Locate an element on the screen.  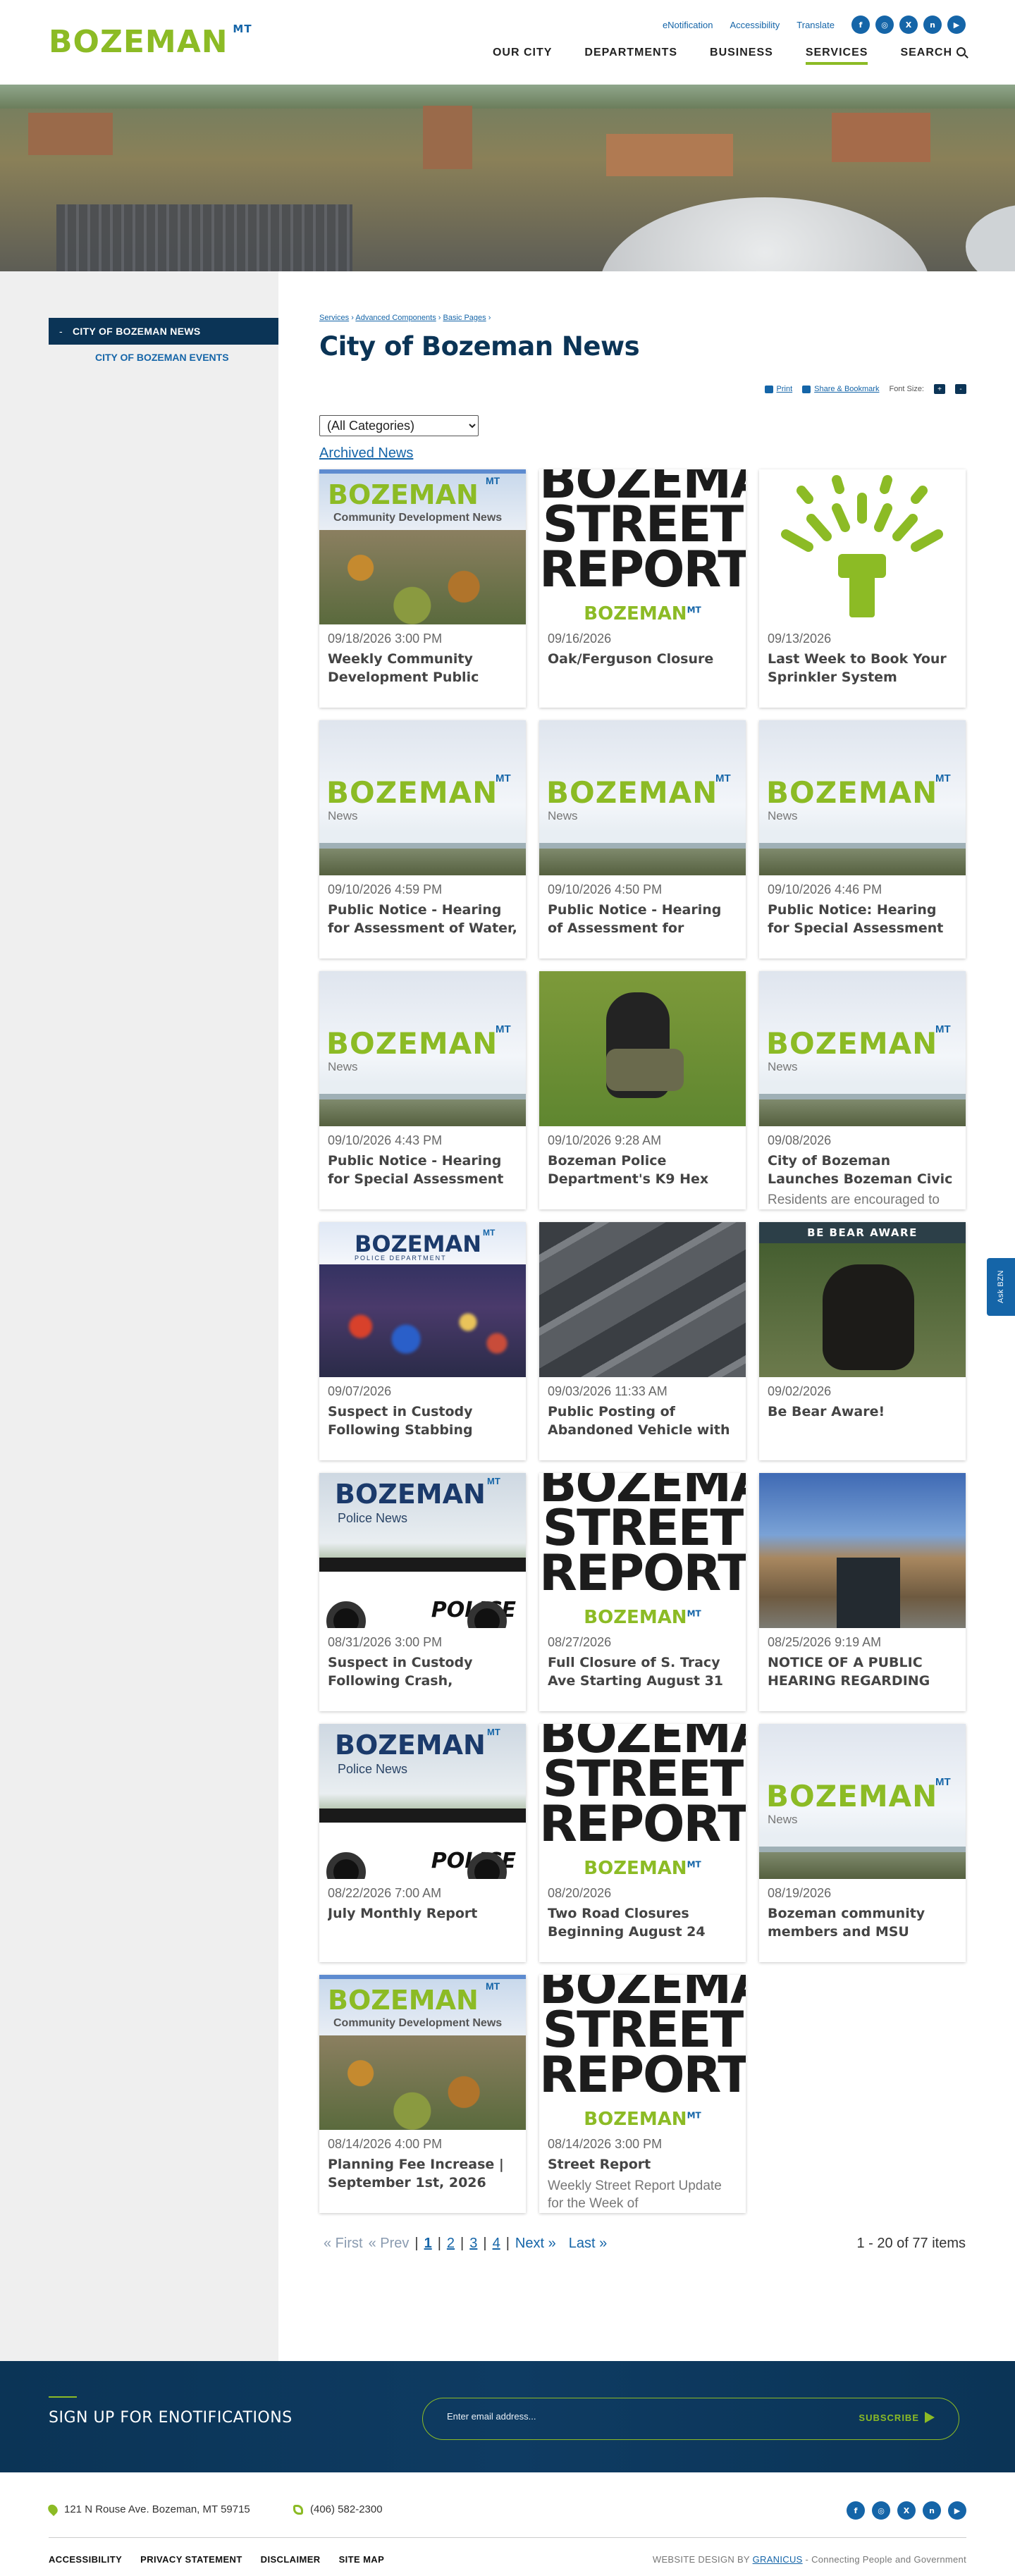
news-card-thumbnail: BOZEMAN MT News is located at coordinates (423, 1048).